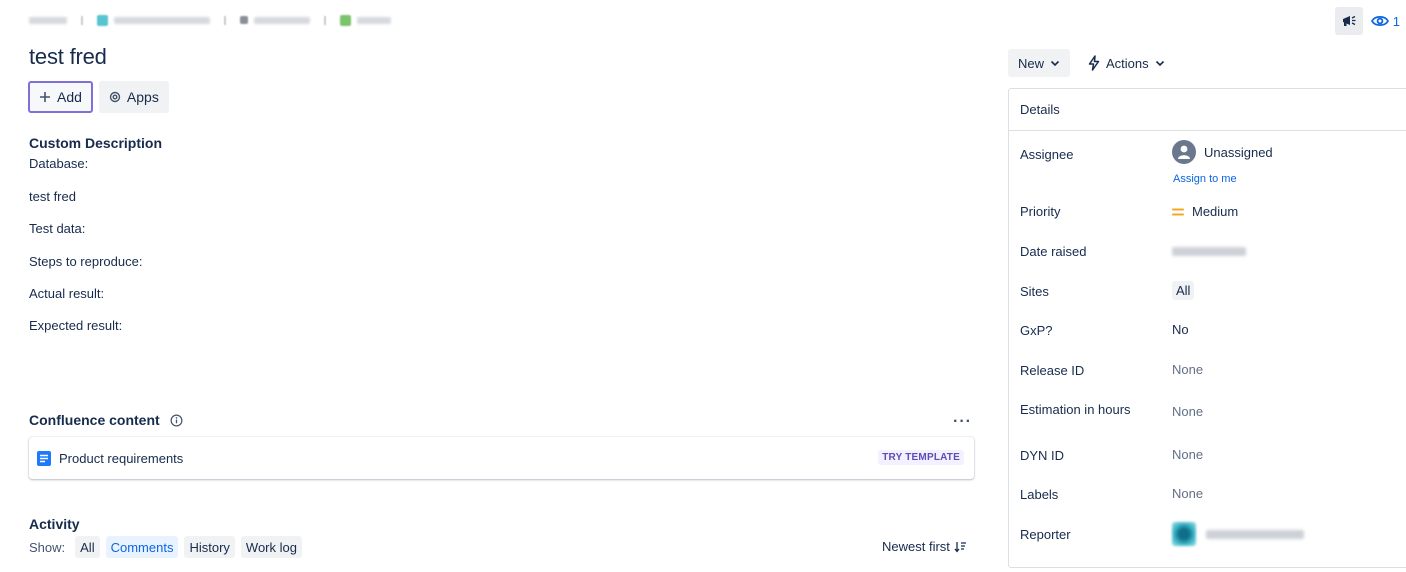  I want to click on field-value-labels: None, so click(1187, 493).